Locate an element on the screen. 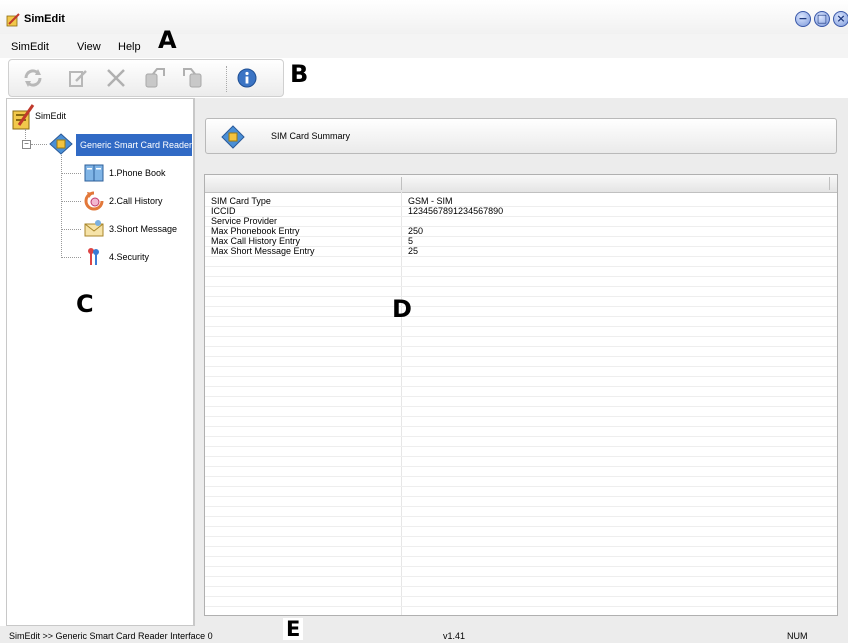 Image resolution: width=848 pixels, height=643 pixels. toolbar is located at coordinates (146, 78).